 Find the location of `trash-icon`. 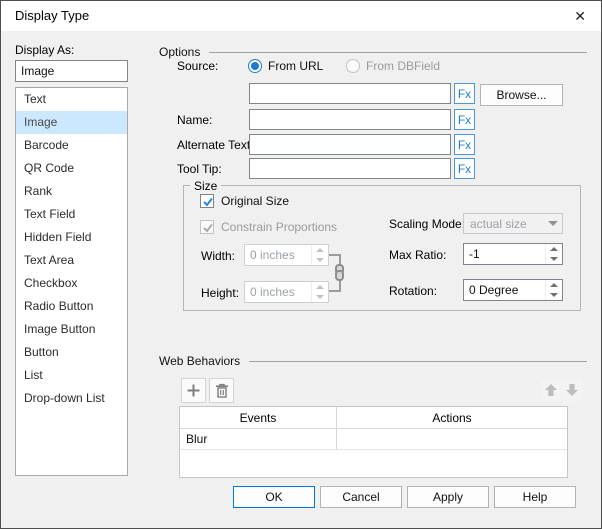

trash-icon is located at coordinates (221, 390).